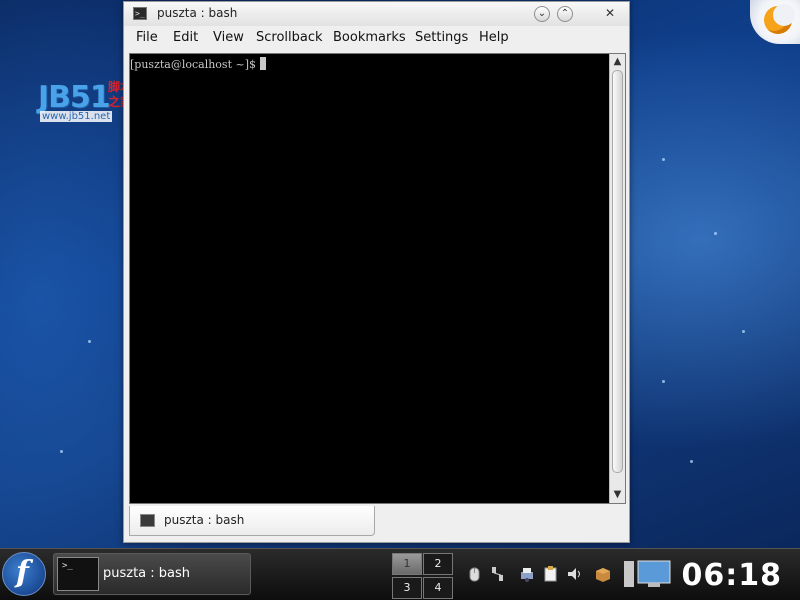  Describe the element at coordinates (527, 574) in the screenshot. I see `printer-icon` at that location.